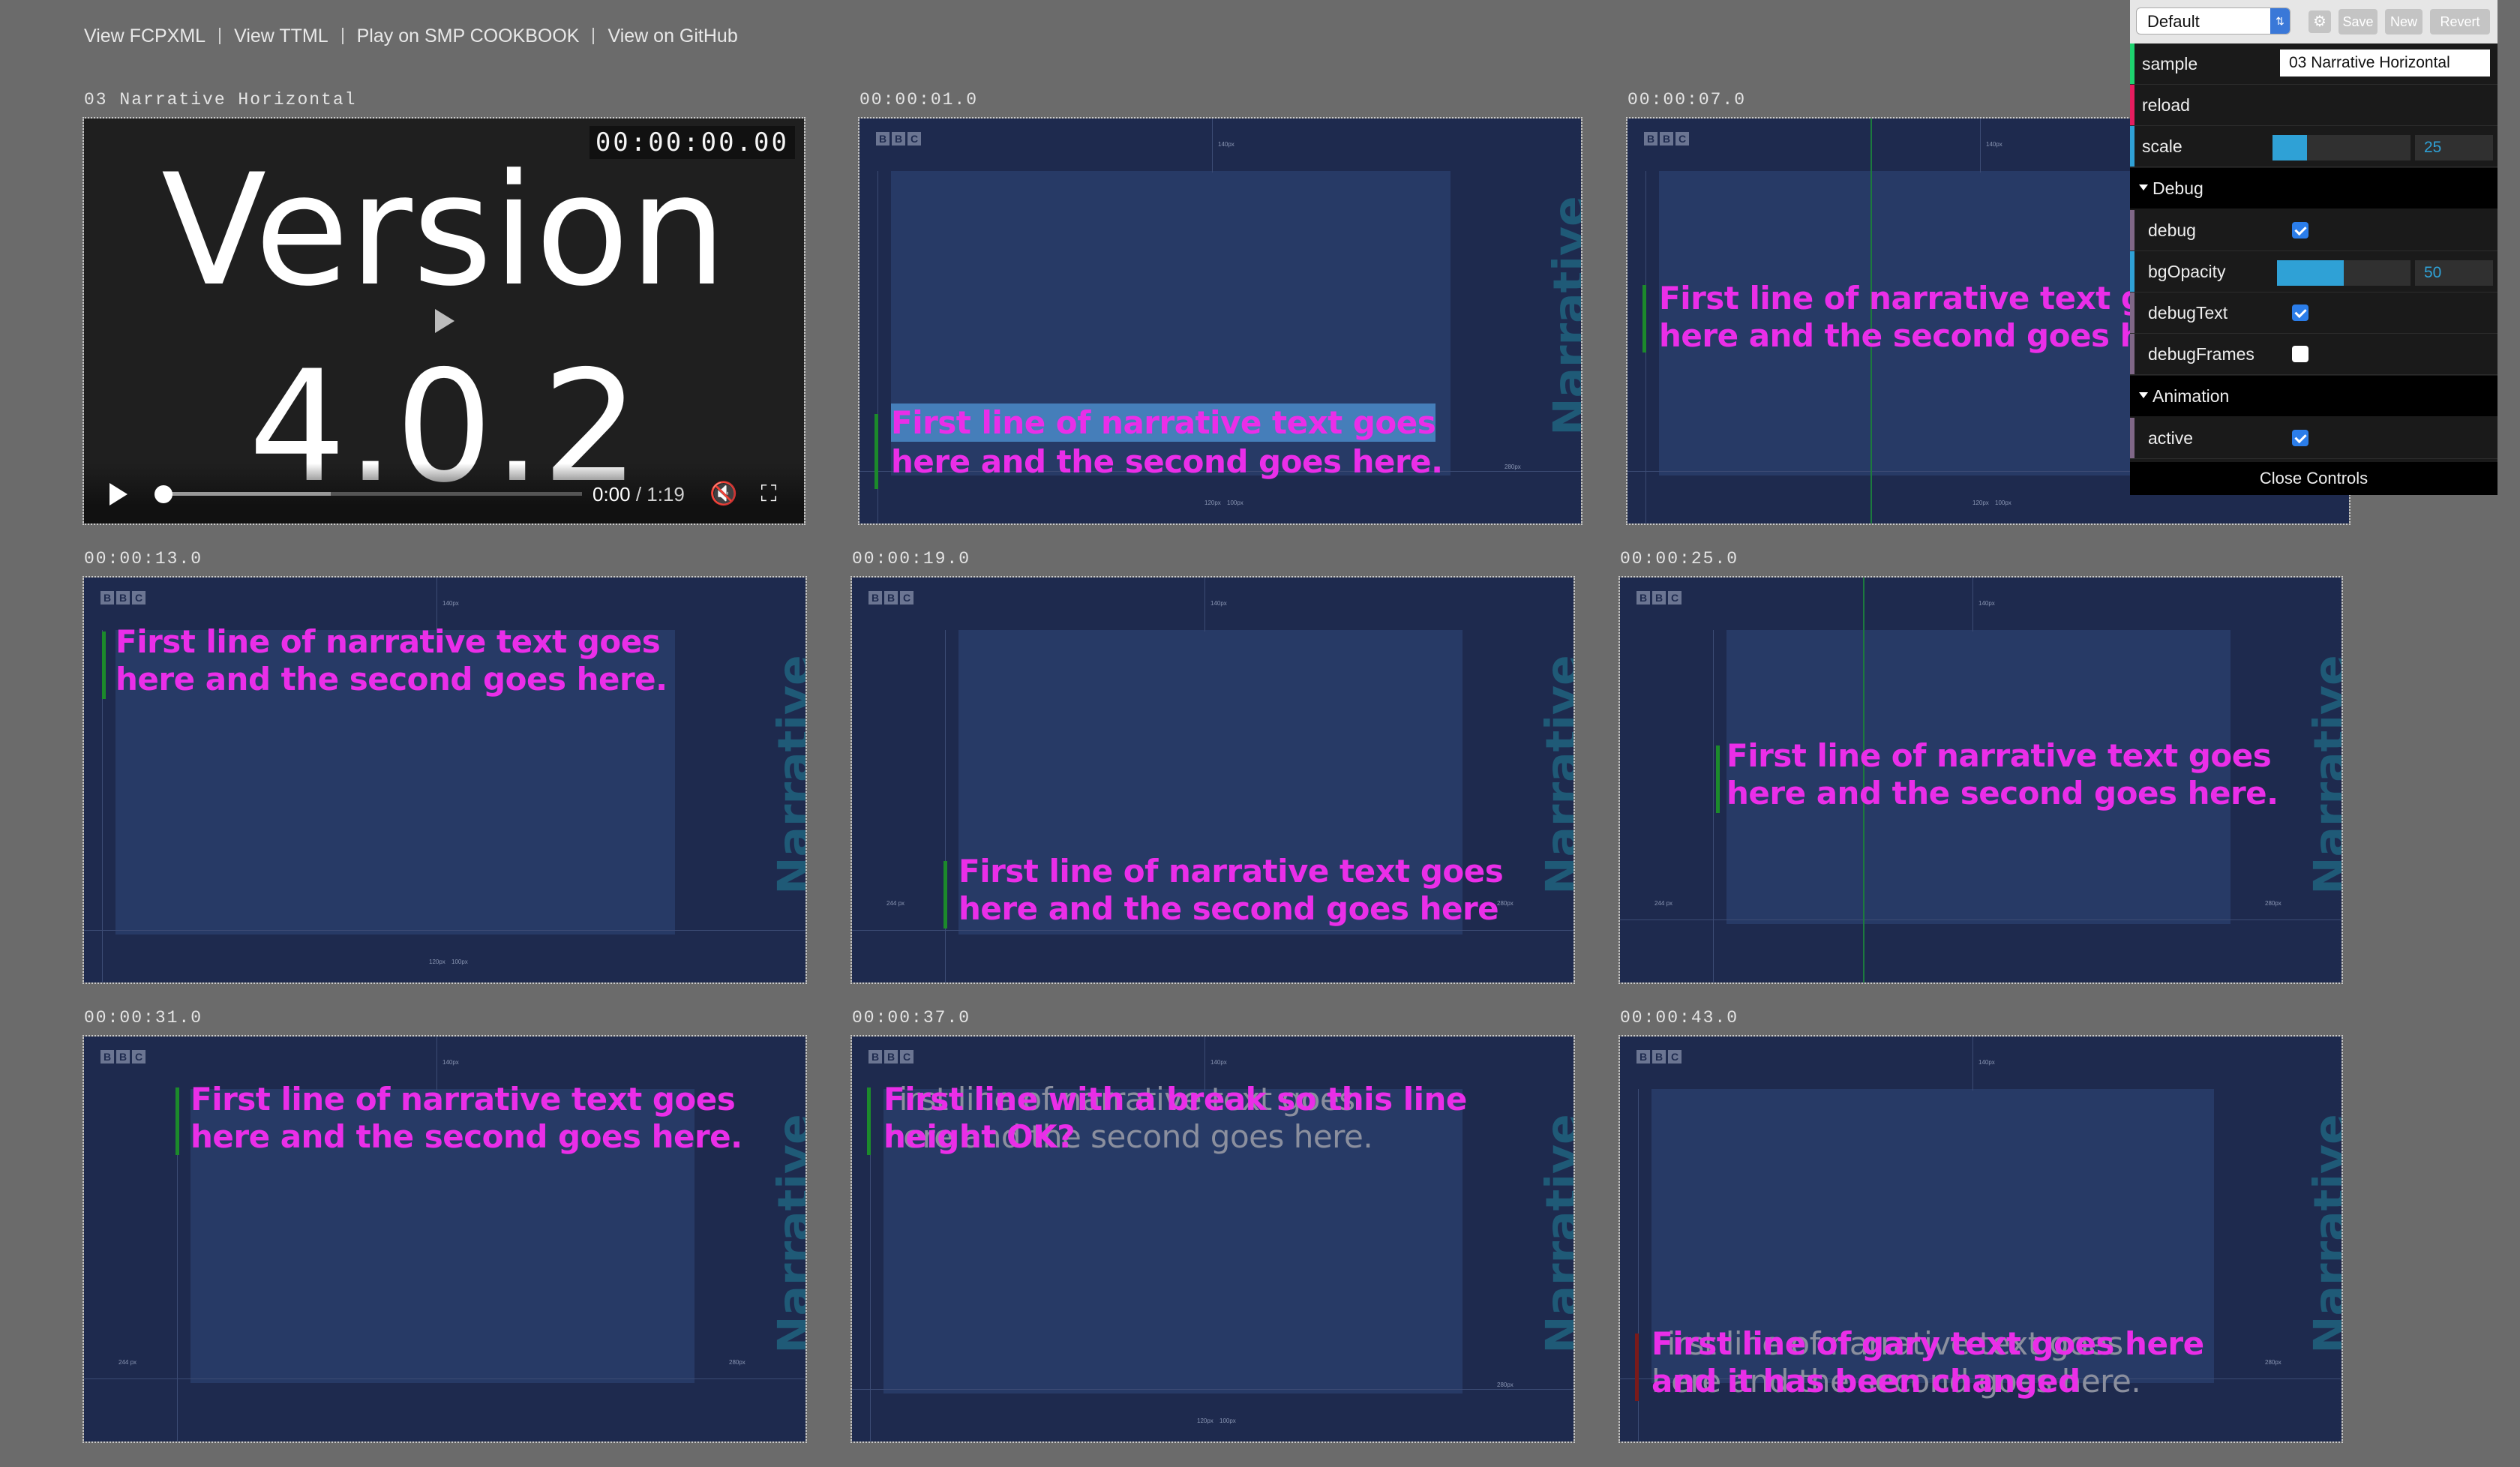  What do you see at coordinates (2300, 438) in the screenshot?
I see `active-checkbox` at bounding box center [2300, 438].